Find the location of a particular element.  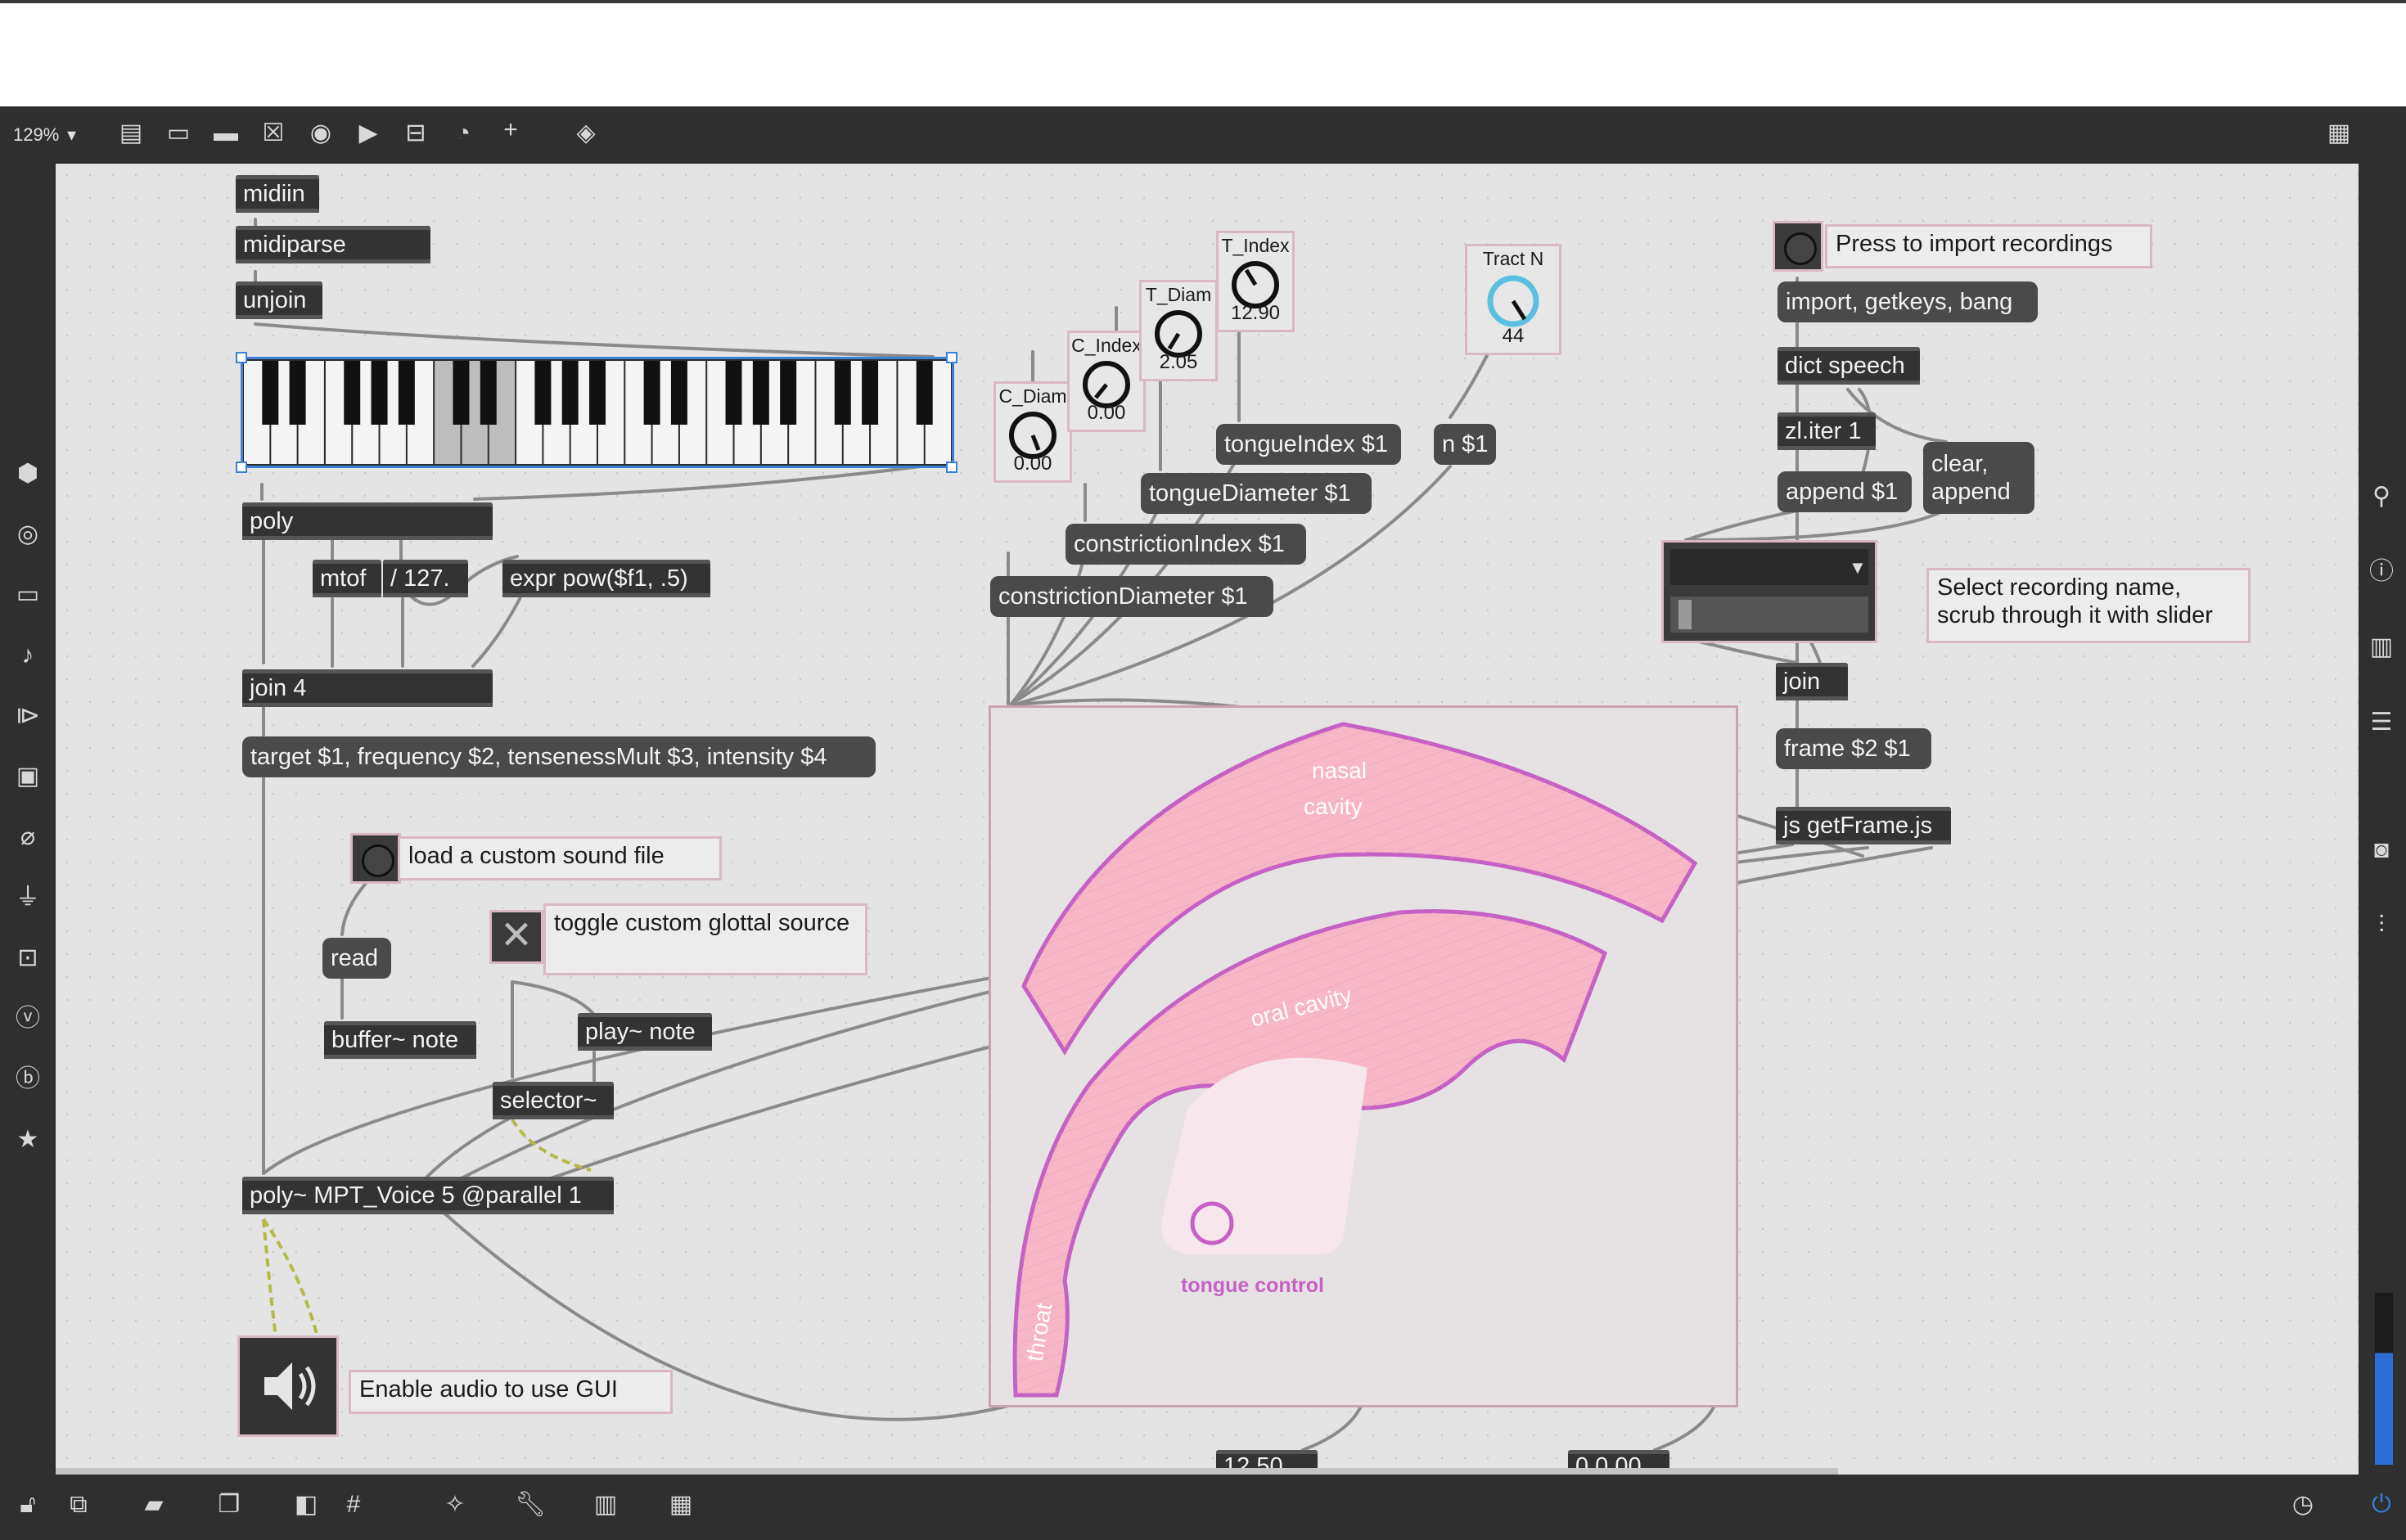

play-object: play~ note is located at coordinates (645, 1032).